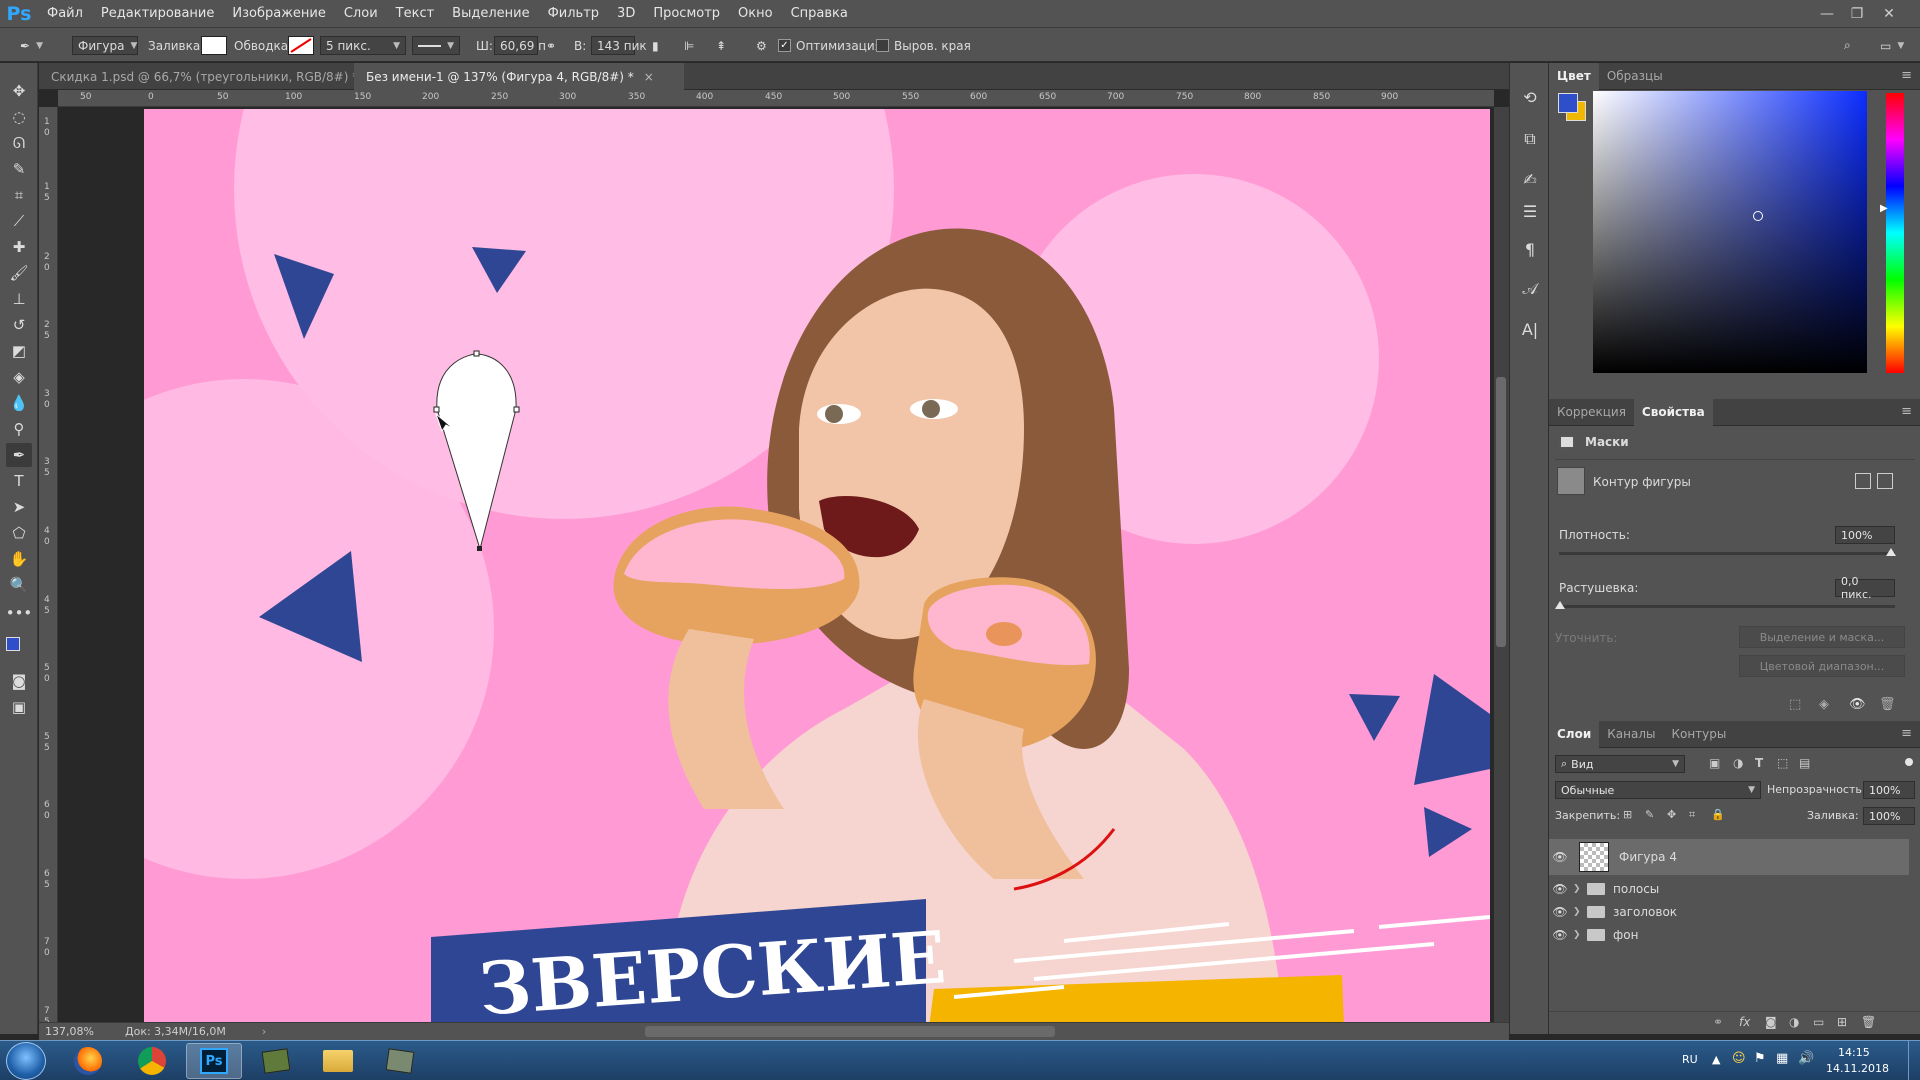  Describe the element at coordinates (19, 273) in the screenshot. I see `brush-tool-icon: 🖌` at that location.